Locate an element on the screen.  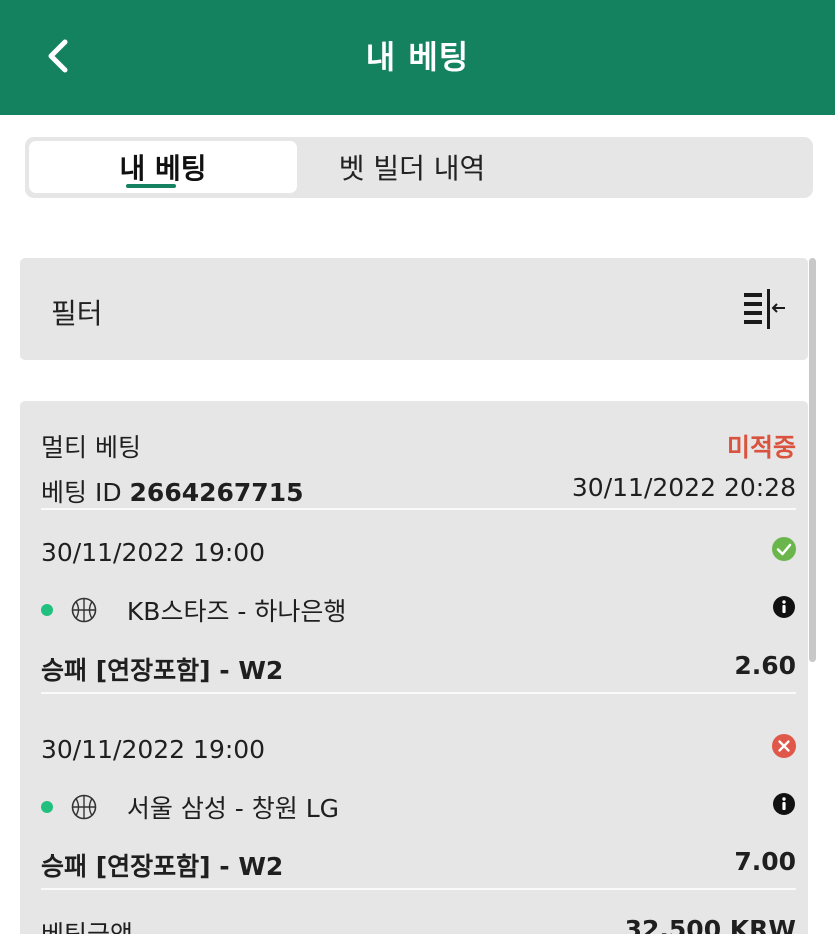
odds-value: 2.60 is located at coordinates (765, 665).